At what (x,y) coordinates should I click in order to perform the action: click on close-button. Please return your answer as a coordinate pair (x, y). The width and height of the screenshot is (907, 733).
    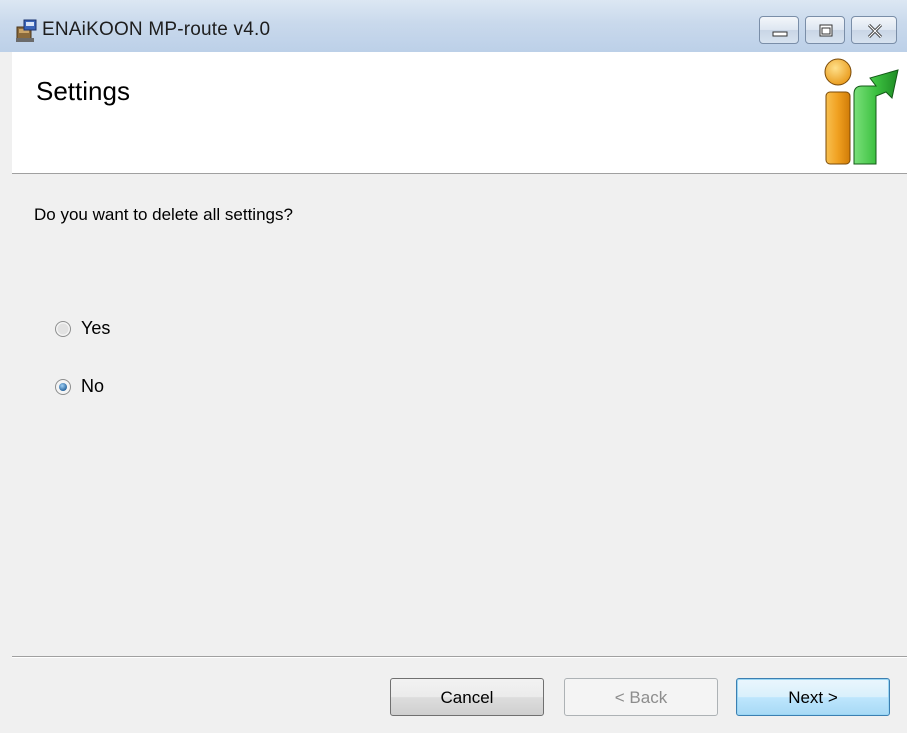
    Looking at the image, I should click on (874, 30).